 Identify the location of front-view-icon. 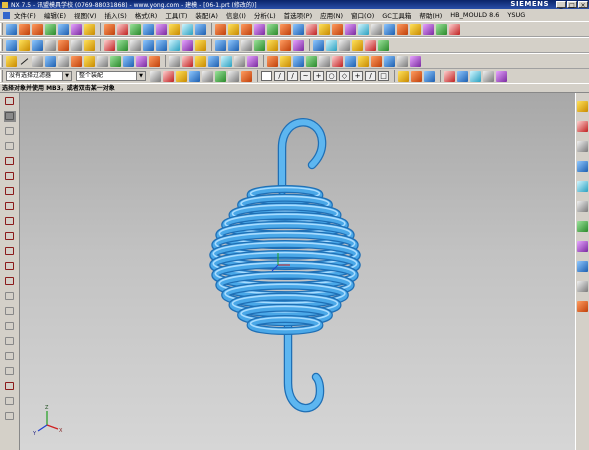
(285, 45).